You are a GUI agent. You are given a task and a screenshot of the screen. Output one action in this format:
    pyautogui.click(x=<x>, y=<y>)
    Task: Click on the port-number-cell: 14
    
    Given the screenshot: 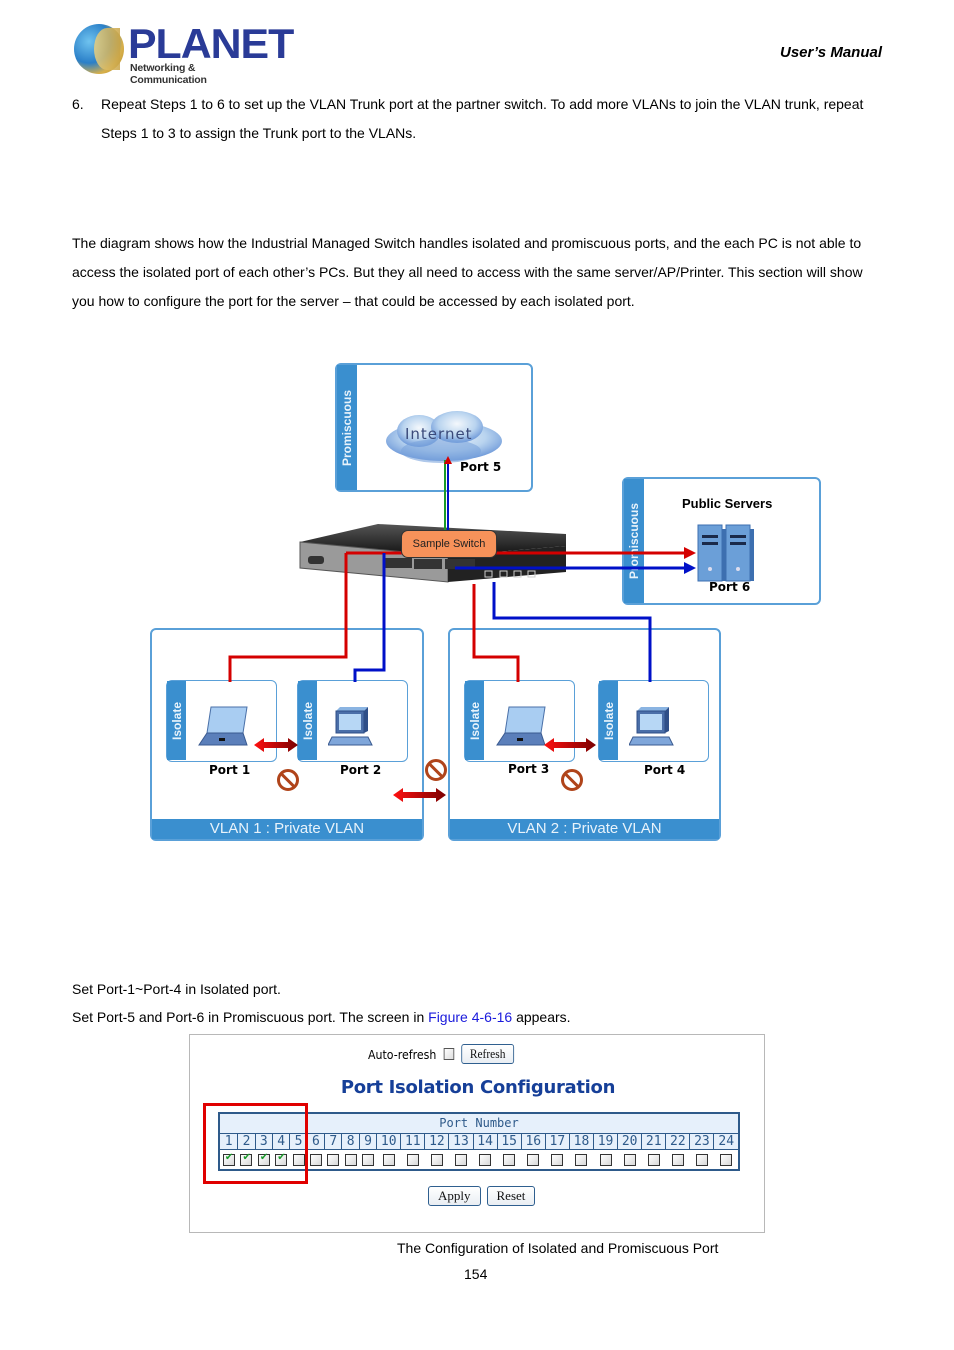 What is the action you would take?
    pyautogui.click(x=485, y=1141)
    